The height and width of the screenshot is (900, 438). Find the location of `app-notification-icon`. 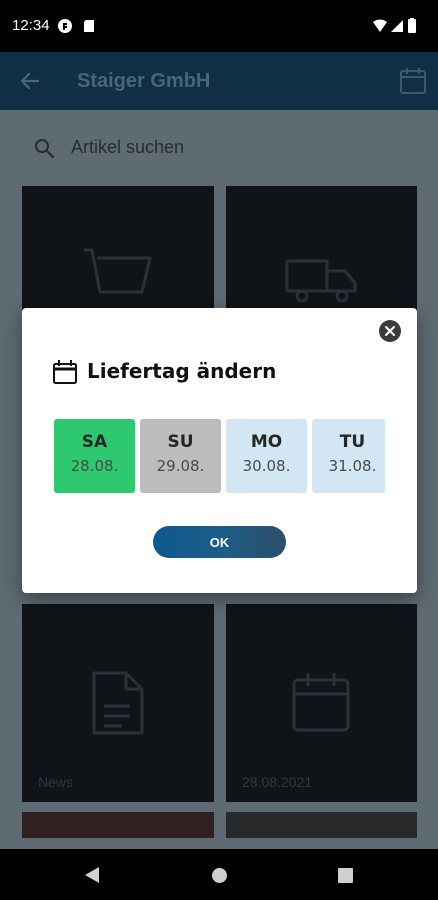

app-notification-icon is located at coordinates (65, 26).